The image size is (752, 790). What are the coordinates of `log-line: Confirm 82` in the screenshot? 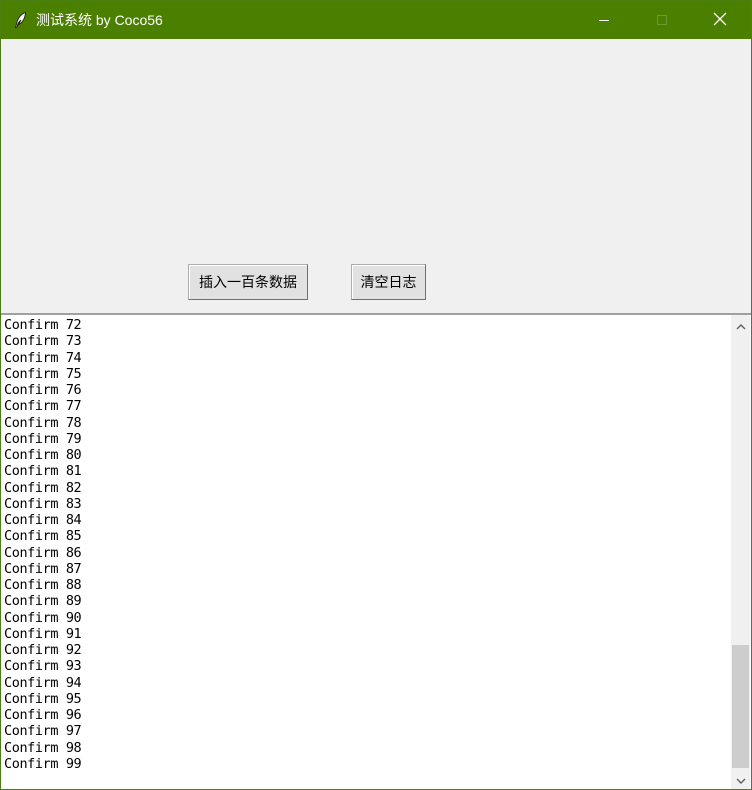 It's located at (43, 487).